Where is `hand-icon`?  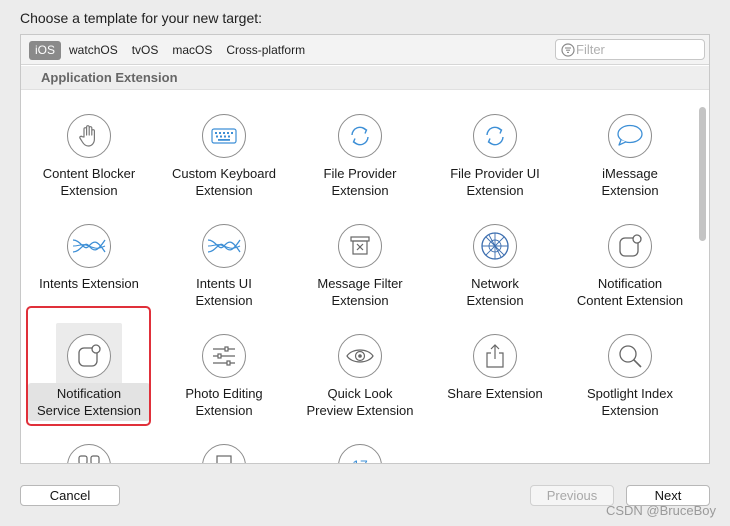 hand-icon is located at coordinates (89, 136).